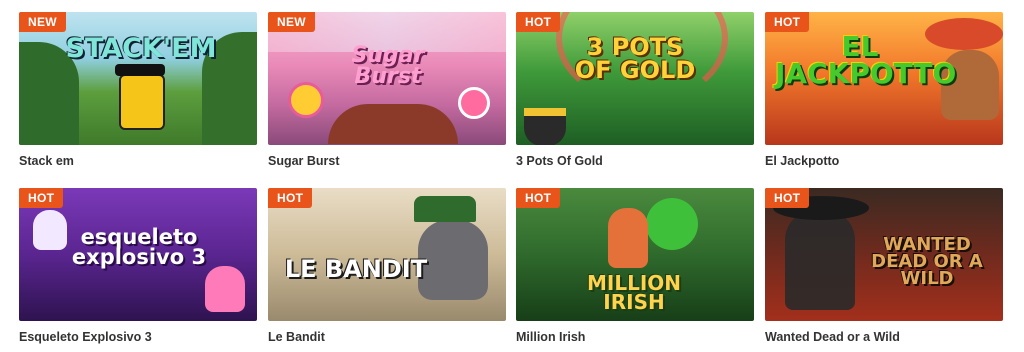 The image size is (1024, 352). I want to click on game-card-el-jackpotto: HOT EL JACKPOTTO El Jackpotto, so click(884, 90).